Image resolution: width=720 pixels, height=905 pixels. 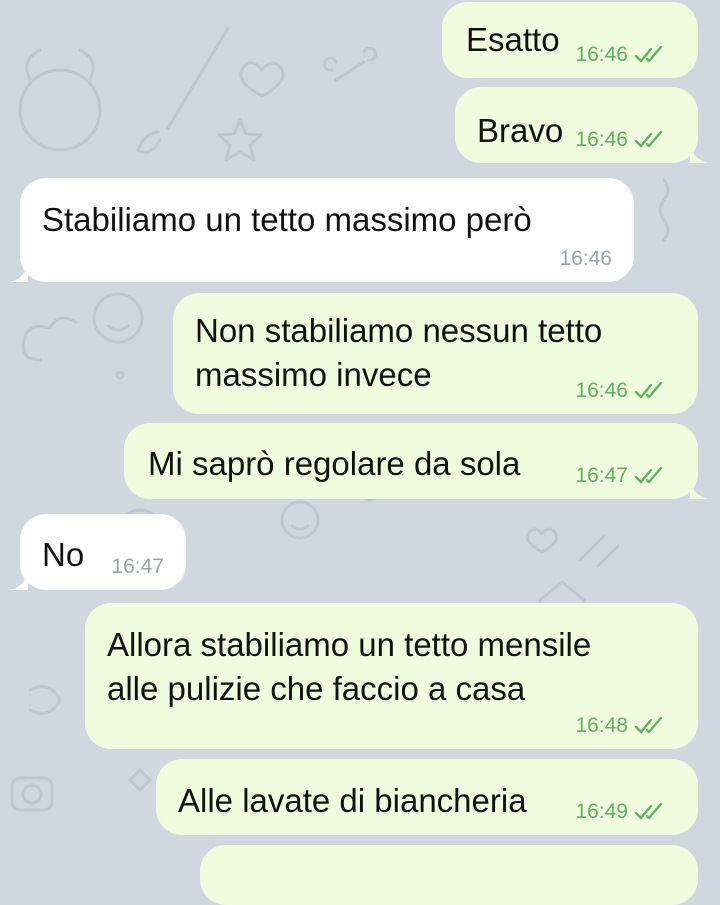 I want to click on message-text: Alle lavate di biancheria, so click(x=352, y=800).